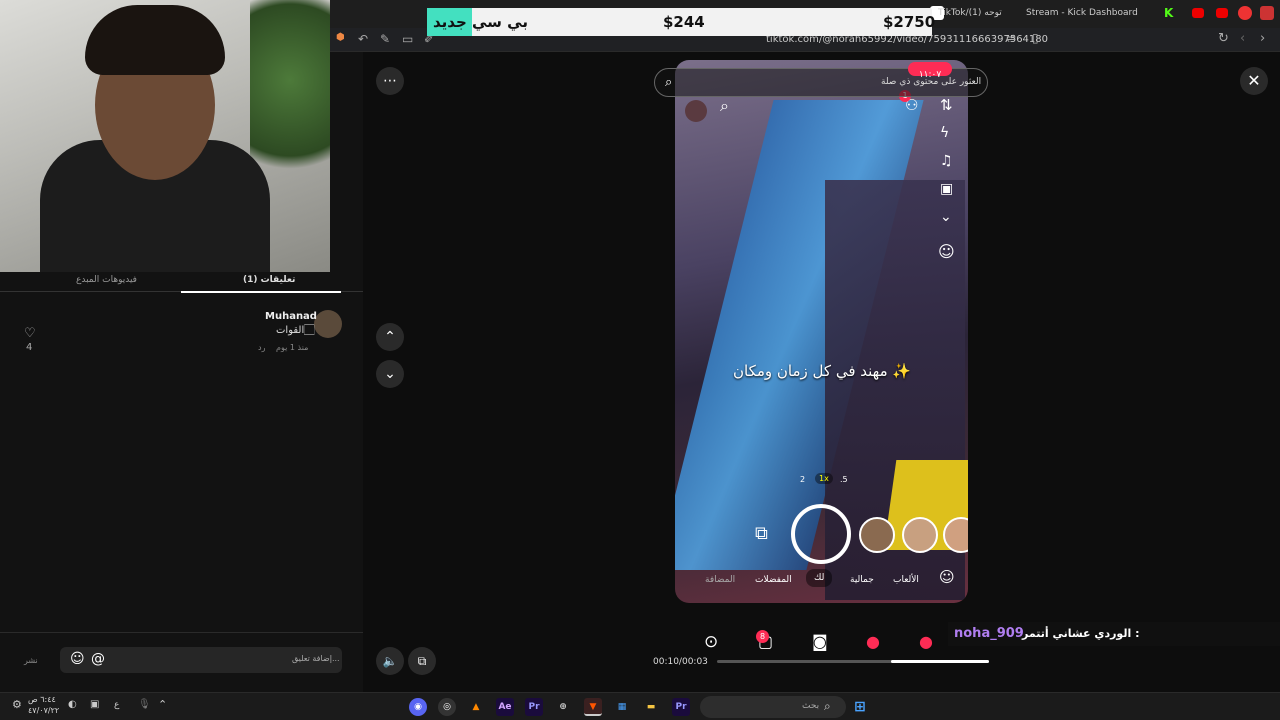 The image size is (1280, 720). I want to click on effects-icon: ☺, so click(947, 577).